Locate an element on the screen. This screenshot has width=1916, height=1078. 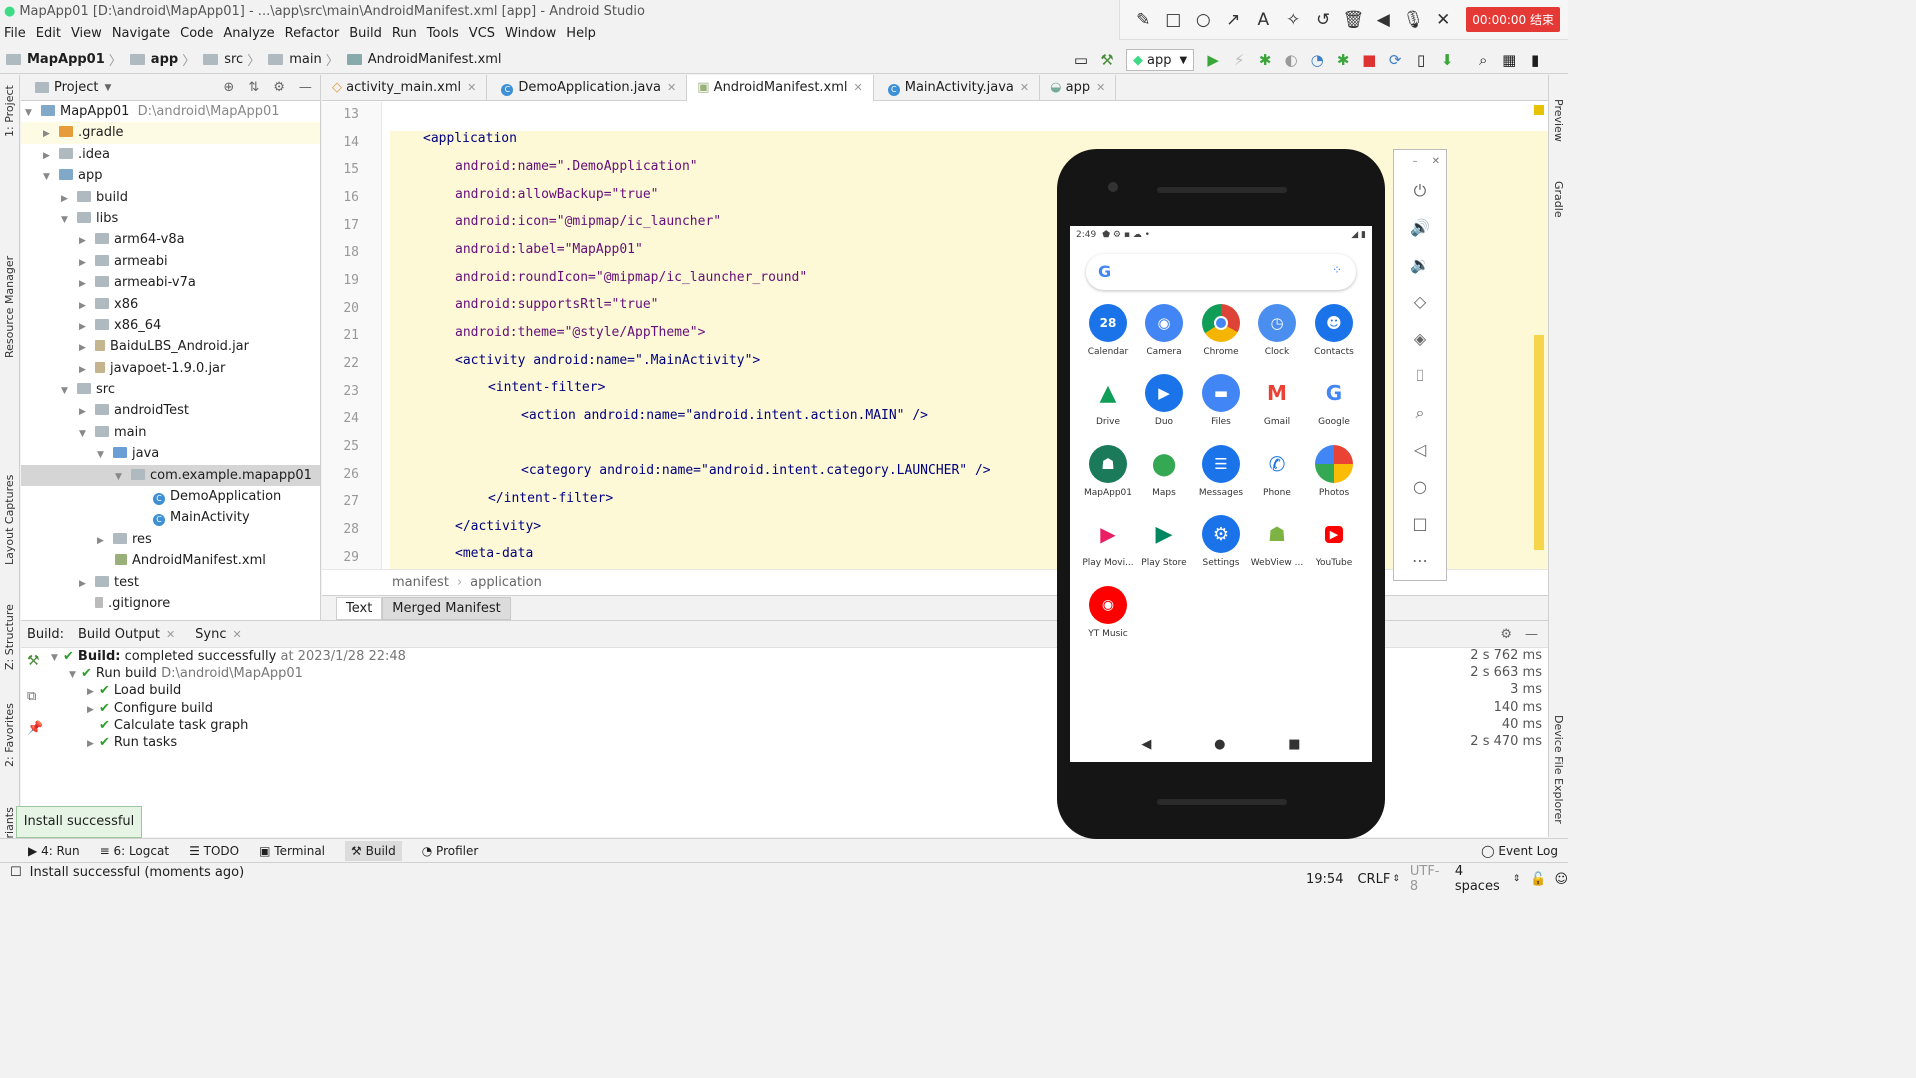
volume-up-icon: 🔊 is located at coordinates (1420, 227).